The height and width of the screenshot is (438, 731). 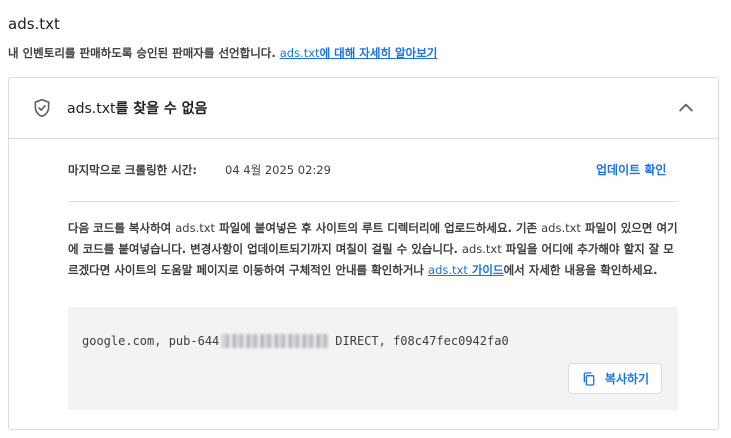 I want to click on last-crawled-label: 마지막으로 크롤링한 시간:, so click(x=132, y=170).